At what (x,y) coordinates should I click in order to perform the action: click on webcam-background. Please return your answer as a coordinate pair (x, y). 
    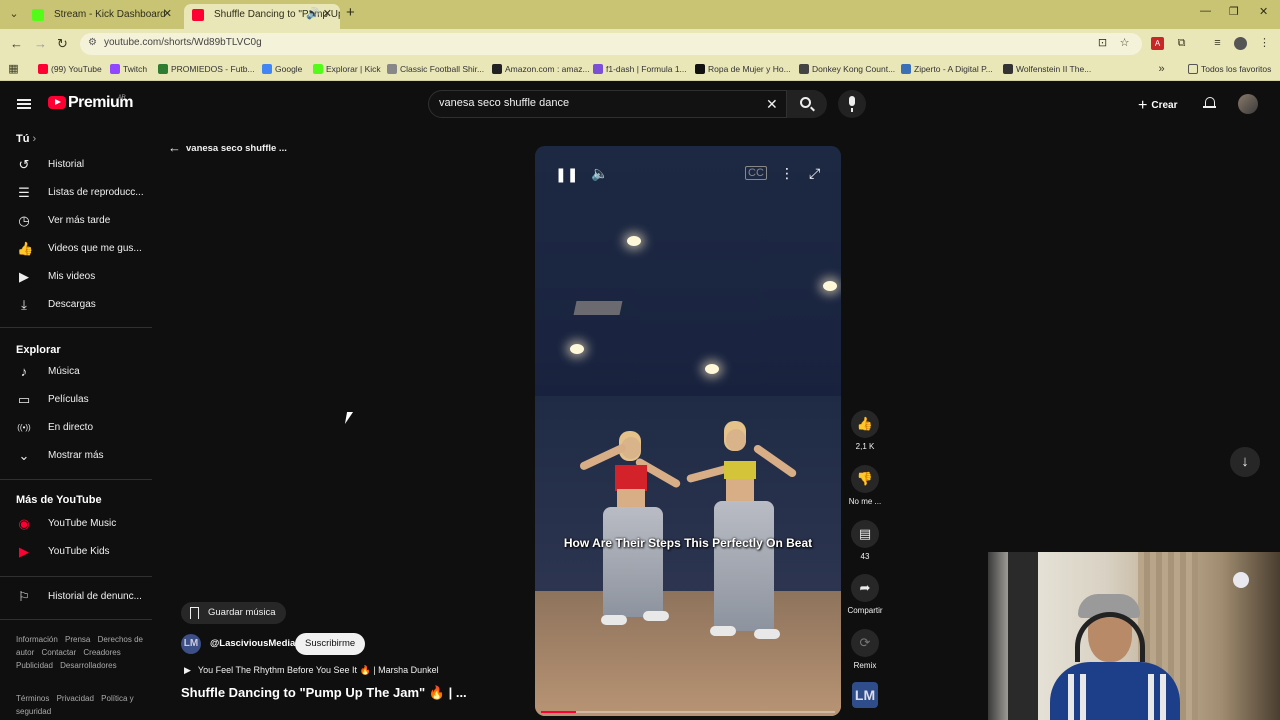
    Looking at the image, I should click on (1241, 580).